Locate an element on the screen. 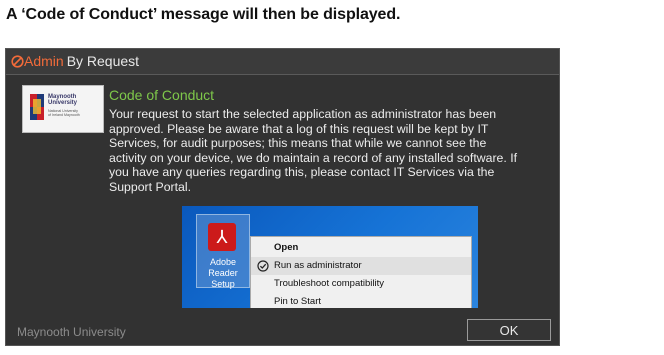 This screenshot has height=355, width=664. app-brand: Admin By Request is located at coordinates (75, 61).